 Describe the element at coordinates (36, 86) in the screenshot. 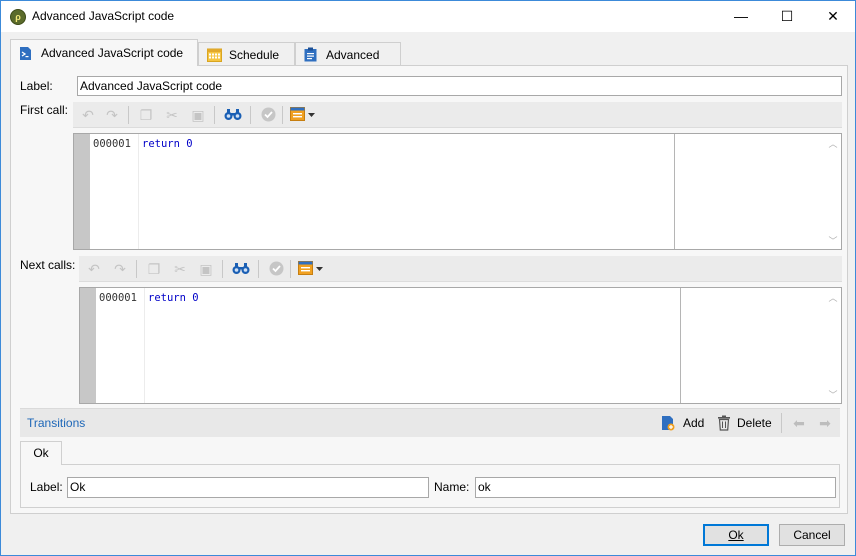

I see `label-caption: Label:` at that location.